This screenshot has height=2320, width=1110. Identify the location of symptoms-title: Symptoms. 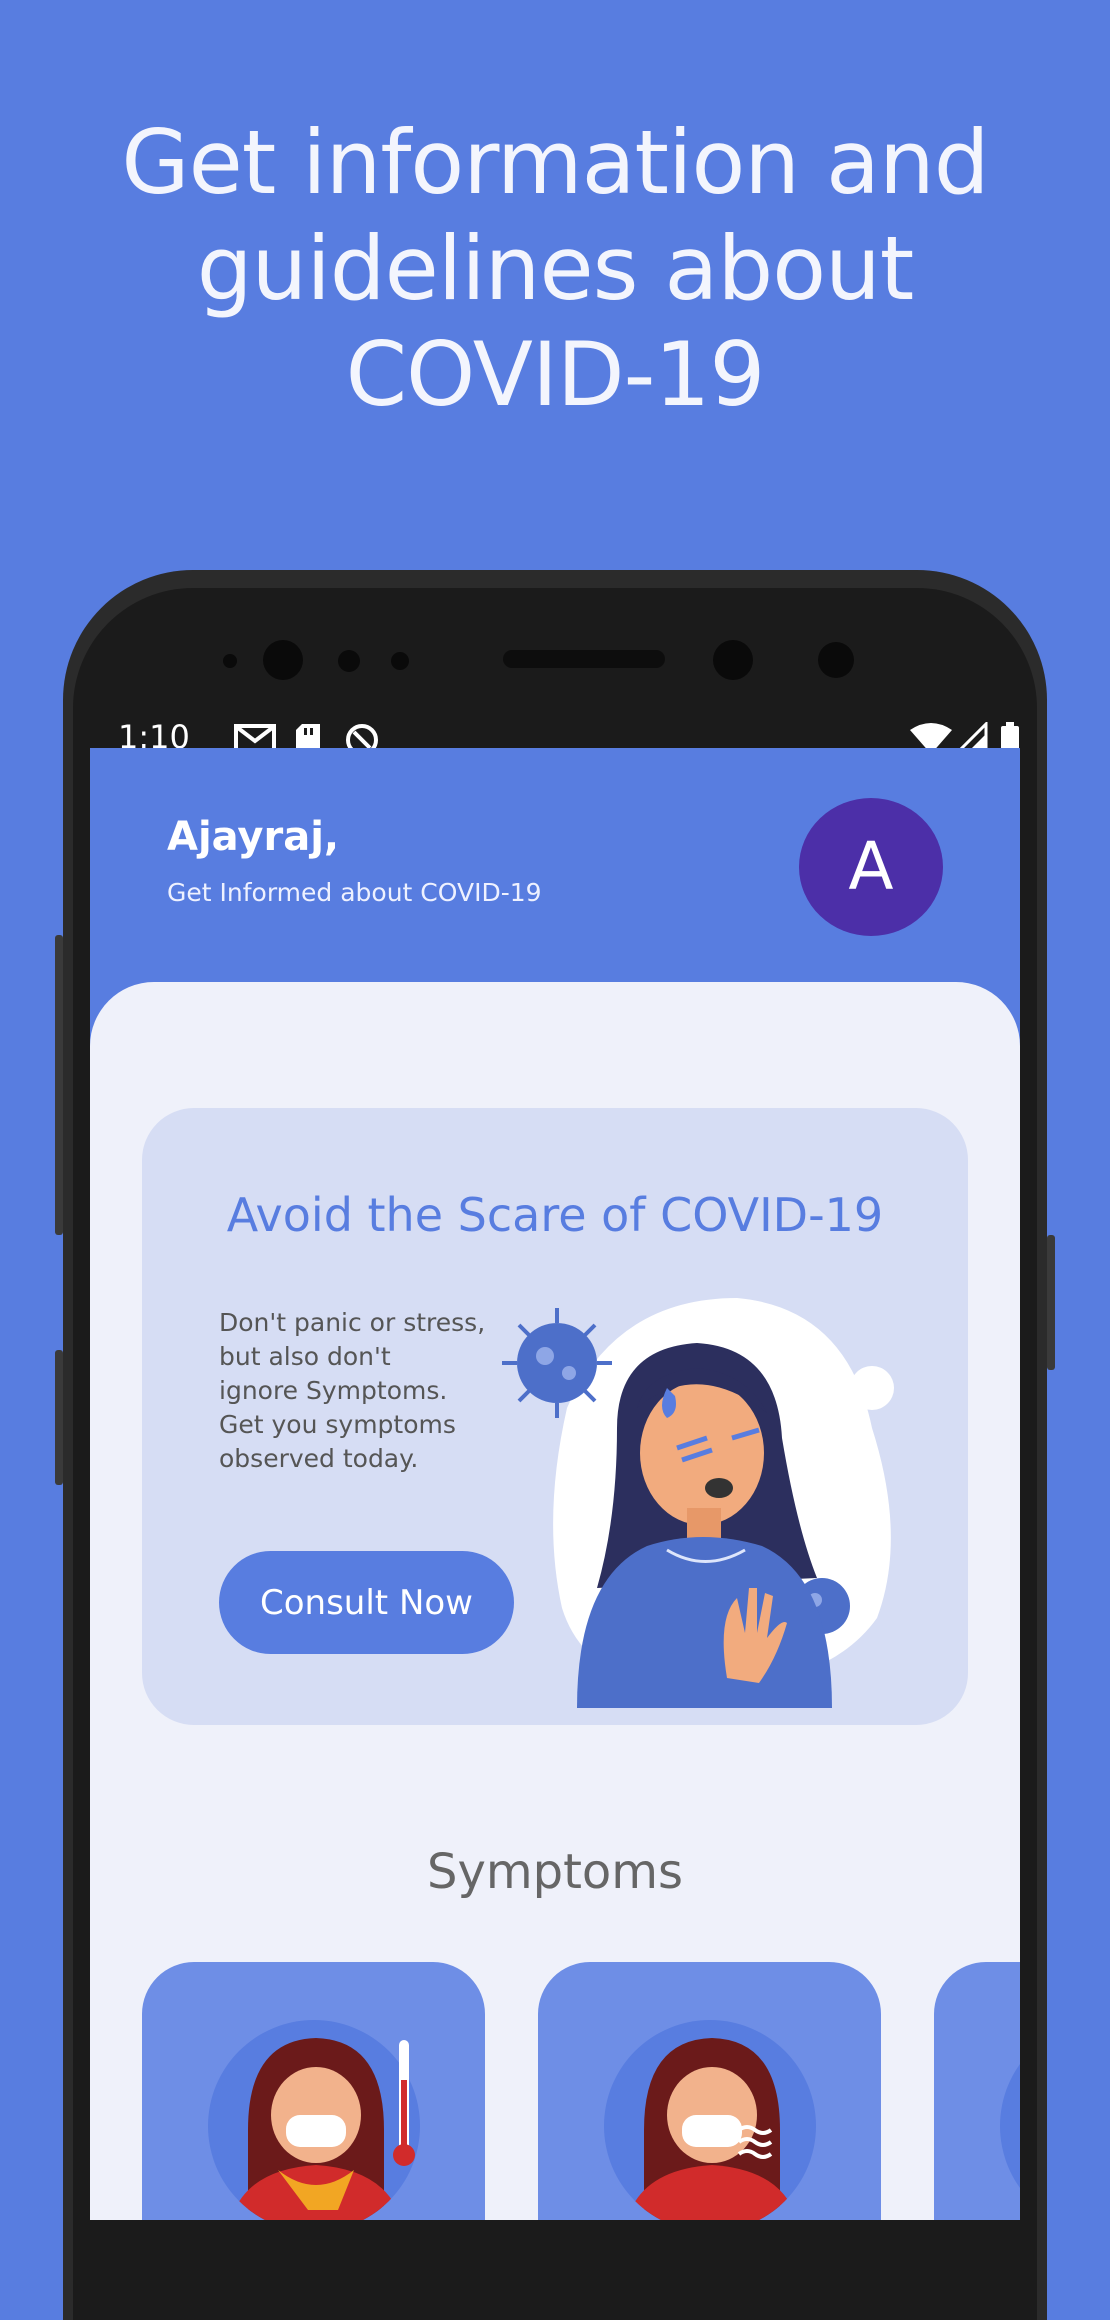
(555, 1872).